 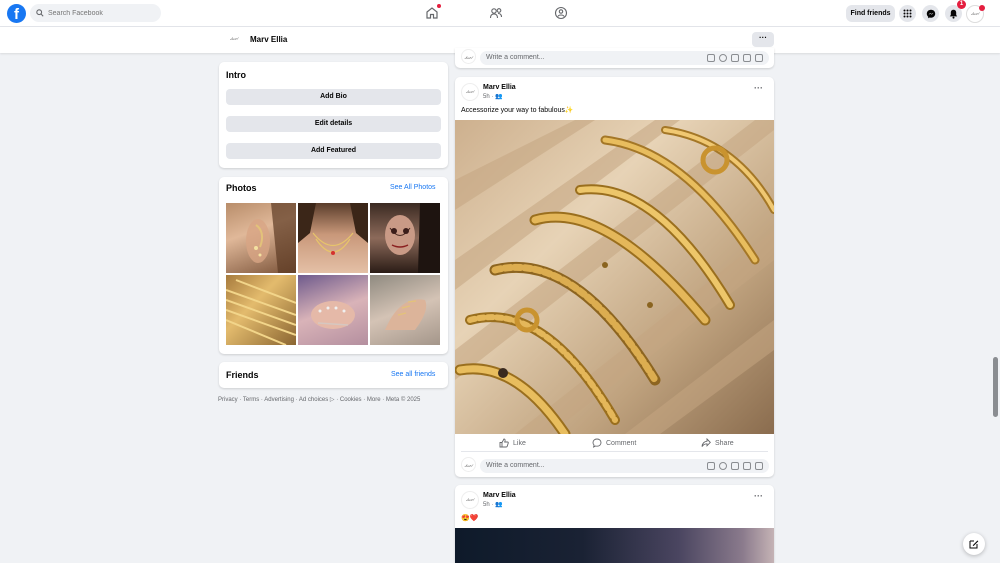 I want to click on profile-name: Marv Ellia, so click(x=268, y=39).